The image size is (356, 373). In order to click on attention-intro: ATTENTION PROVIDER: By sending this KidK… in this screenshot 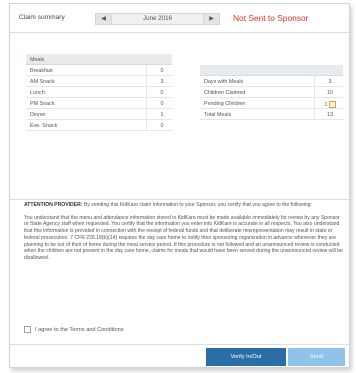, I will do `click(184, 205)`.